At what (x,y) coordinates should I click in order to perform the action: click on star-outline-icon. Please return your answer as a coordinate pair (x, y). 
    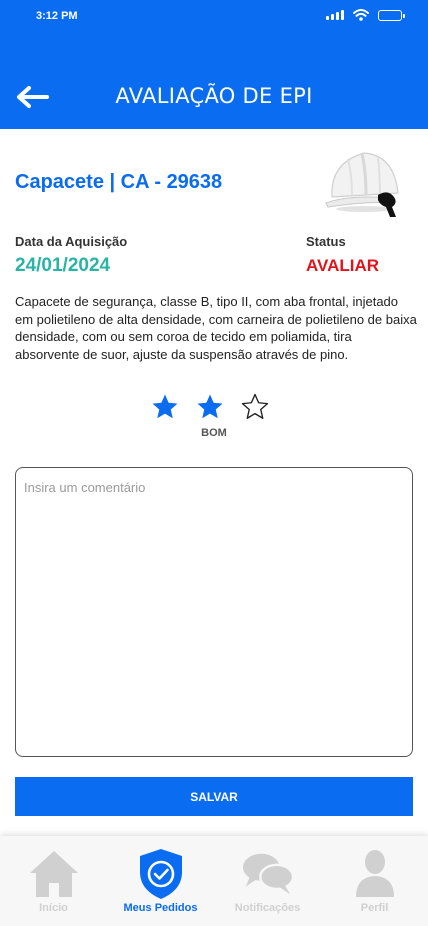
    Looking at the image, I should click on (255, 407).